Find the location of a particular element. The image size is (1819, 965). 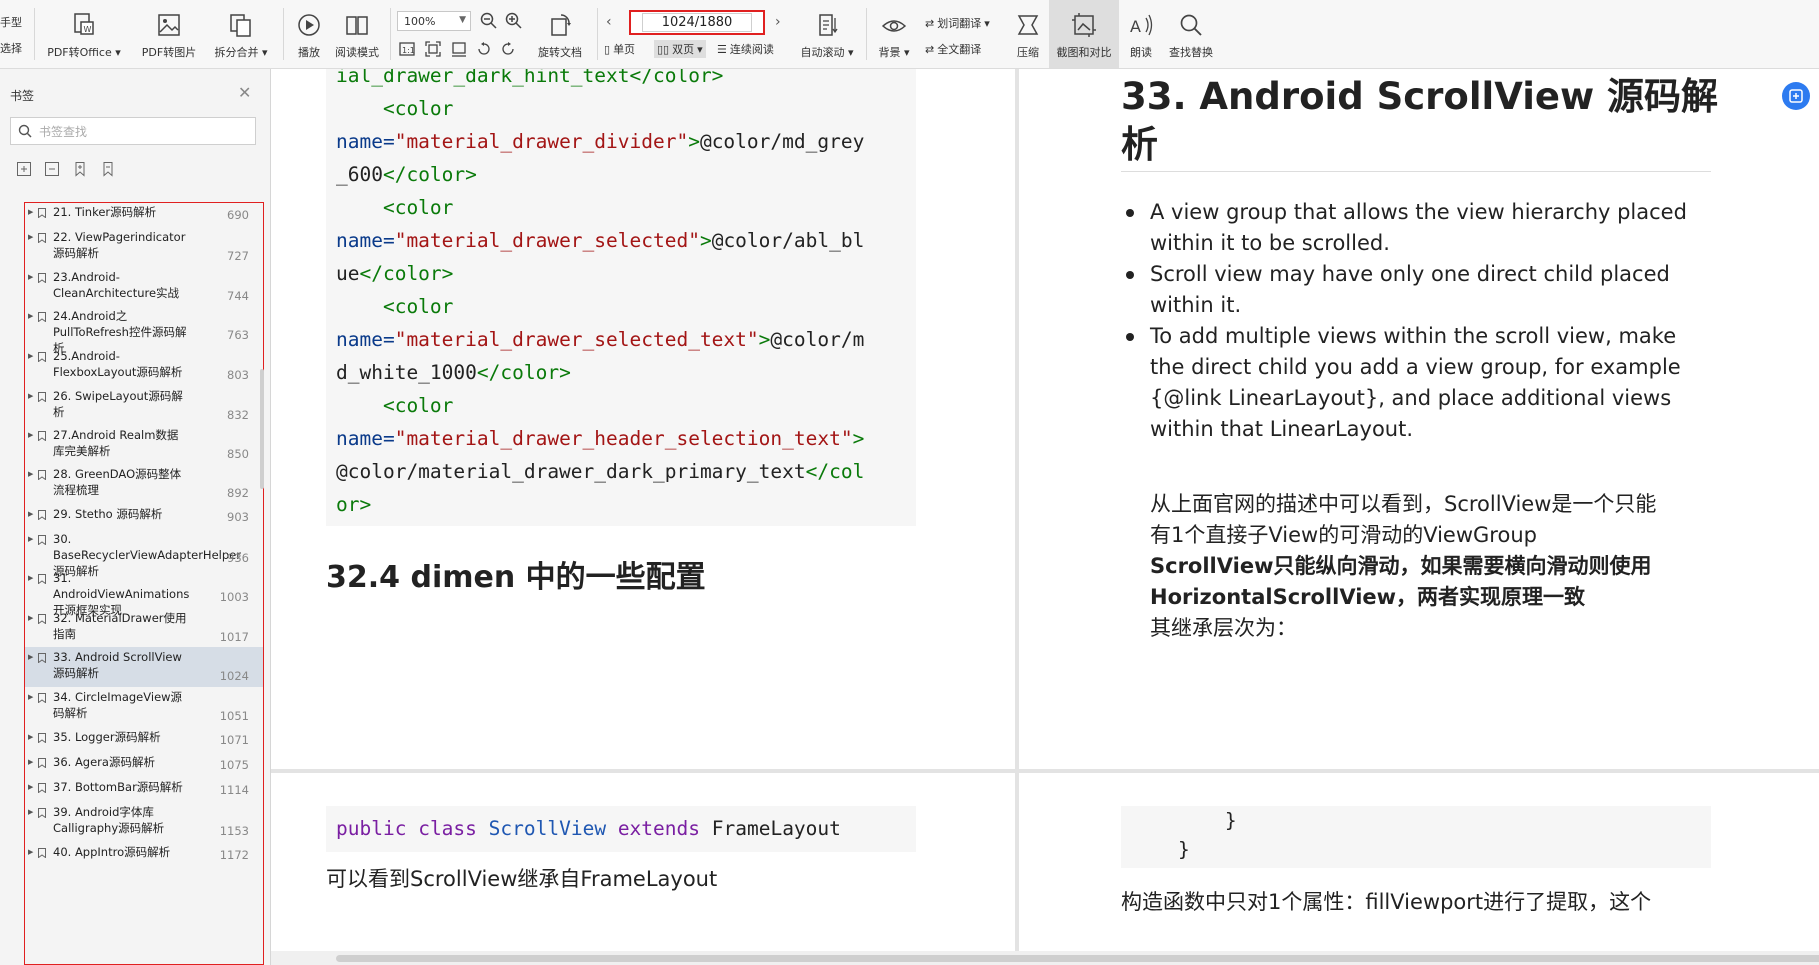

pdf-to-office-button: W PDF转Office ▾ is located at coordinates (84, 34).